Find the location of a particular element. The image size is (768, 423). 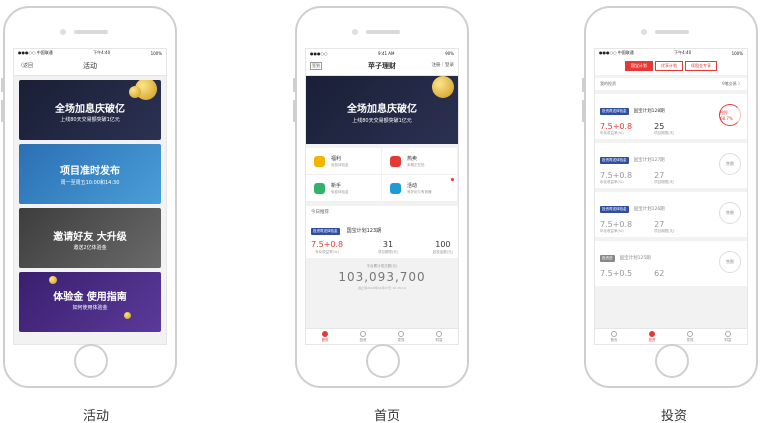

rate-value: 7.5+0.5 is located at coordinates (616, 273).